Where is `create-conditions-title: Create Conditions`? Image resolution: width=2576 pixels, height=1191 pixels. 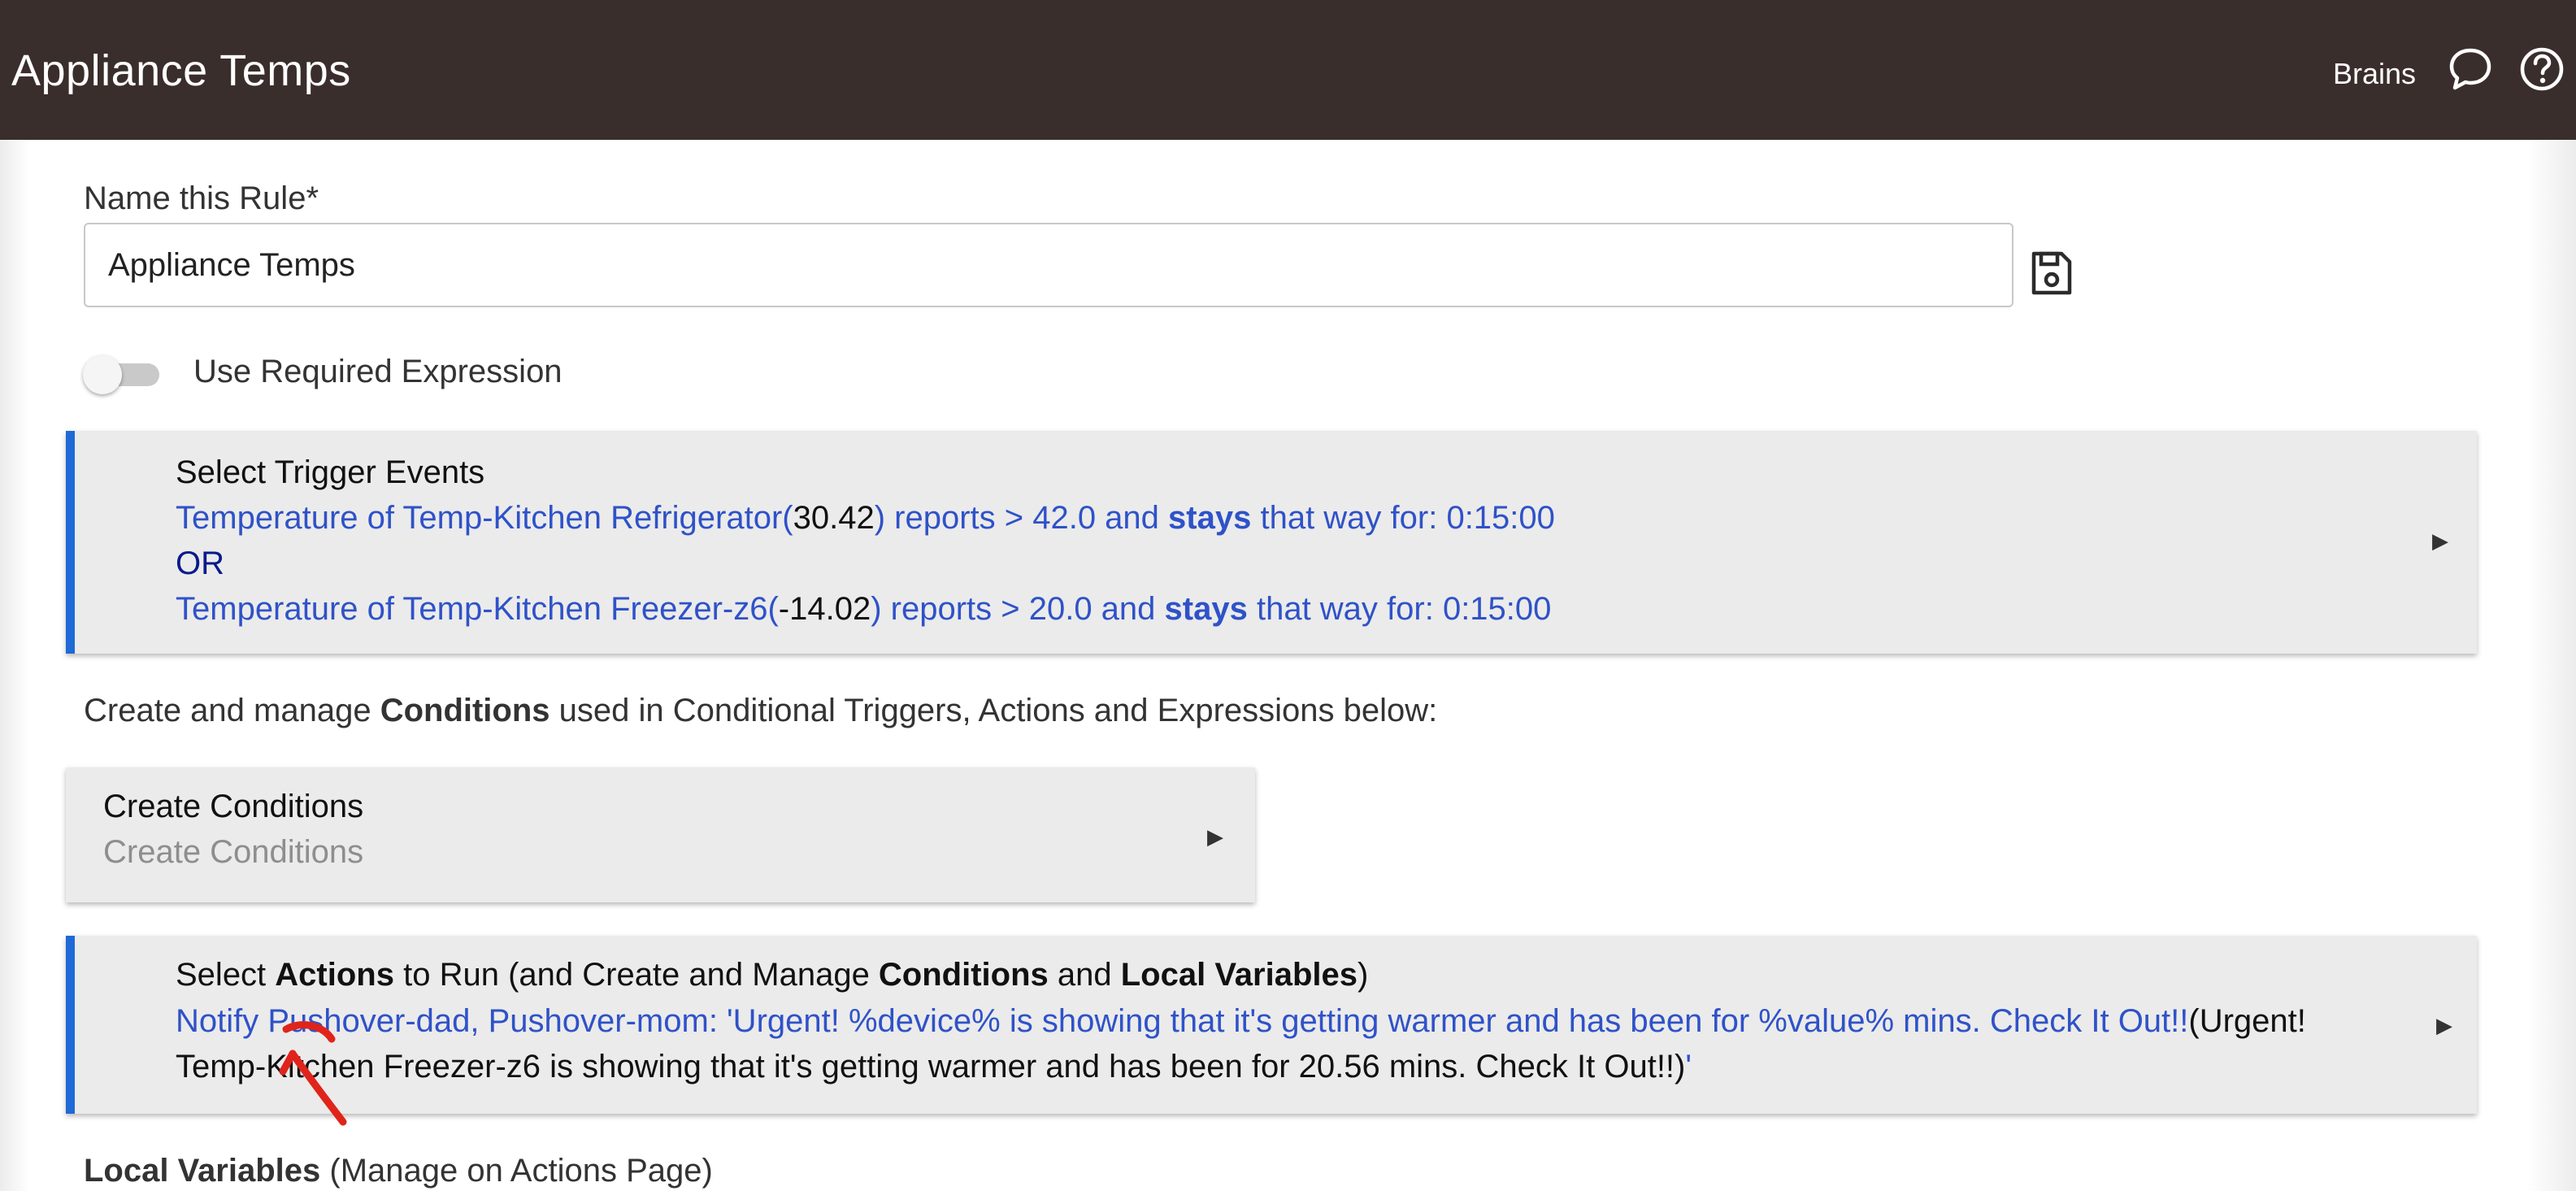 create-conditions-title: Create Conditions is located at coordinates (233, 806).